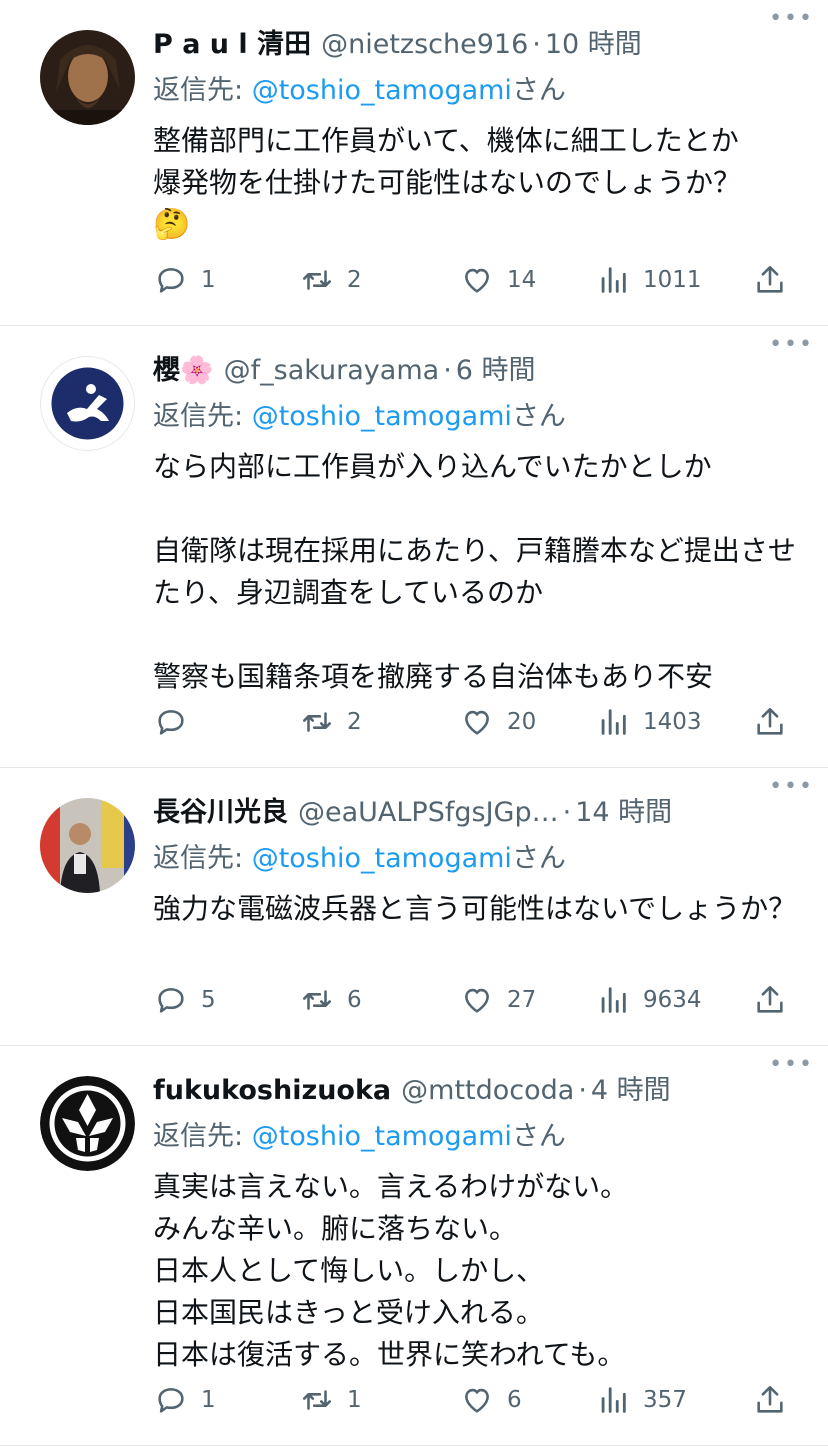  I want to click on tweet-header: 長谷川光良 @eaUALPSfgsJGp… · 14 時間, so click(476, 813).